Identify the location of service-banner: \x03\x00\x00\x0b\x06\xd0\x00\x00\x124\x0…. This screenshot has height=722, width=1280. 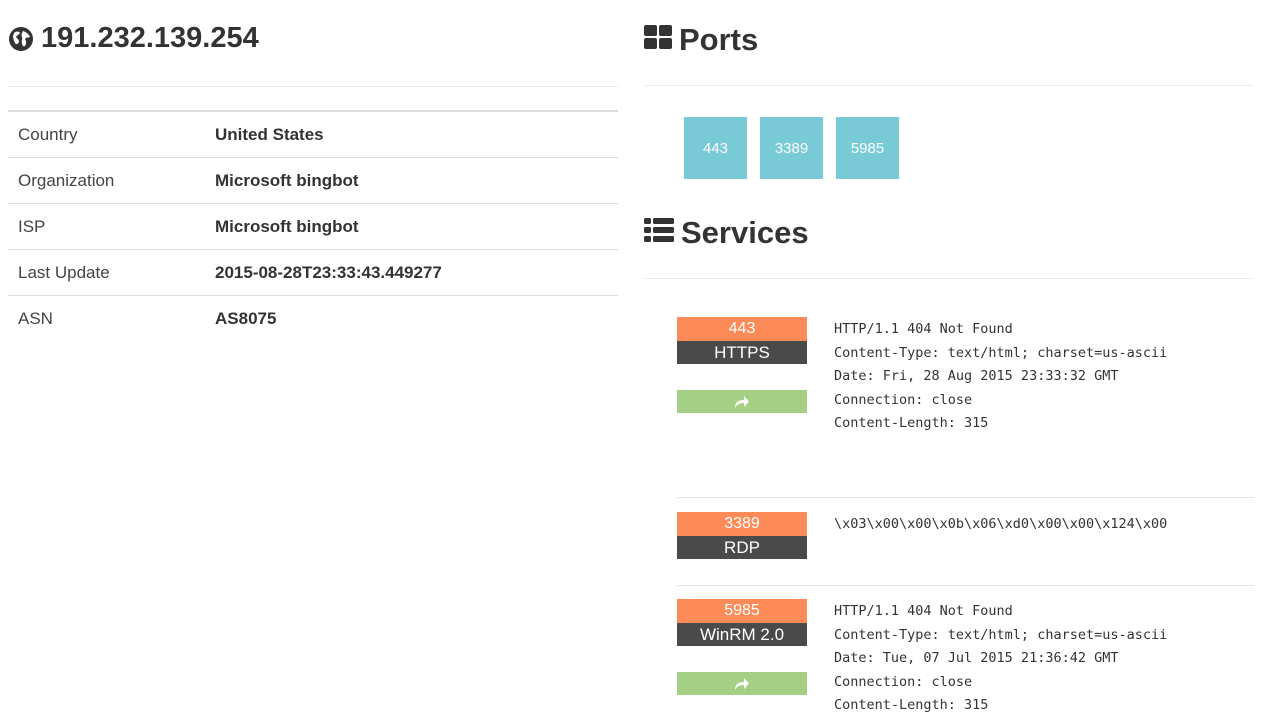
(1001, 524).